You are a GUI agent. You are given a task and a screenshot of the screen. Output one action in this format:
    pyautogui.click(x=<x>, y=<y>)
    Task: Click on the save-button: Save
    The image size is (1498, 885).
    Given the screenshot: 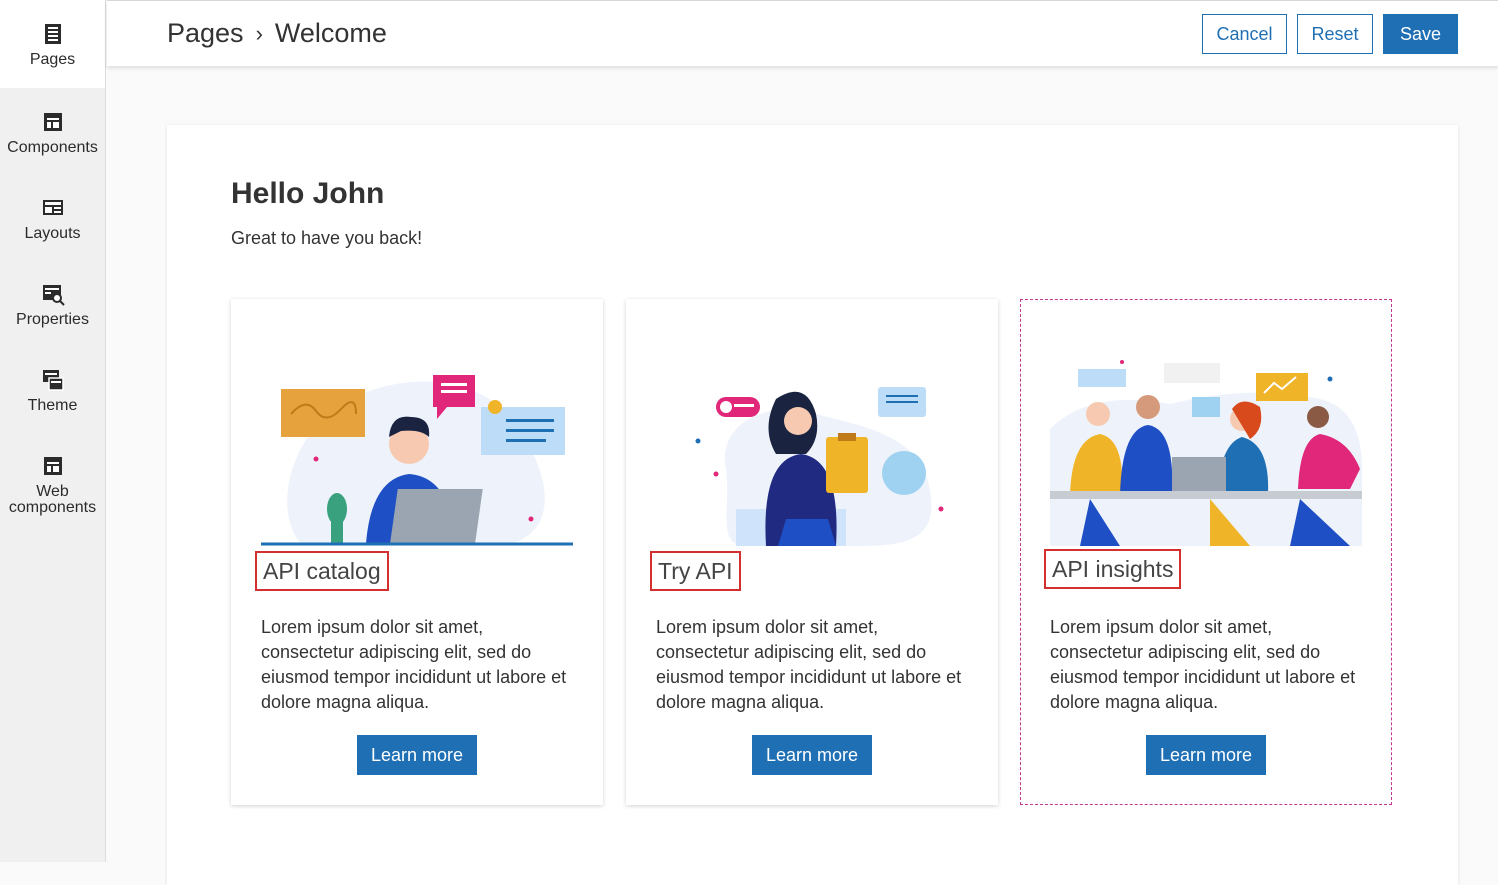 What is the action you would take?
    pyautogui.click(x=1420, y=34)
    